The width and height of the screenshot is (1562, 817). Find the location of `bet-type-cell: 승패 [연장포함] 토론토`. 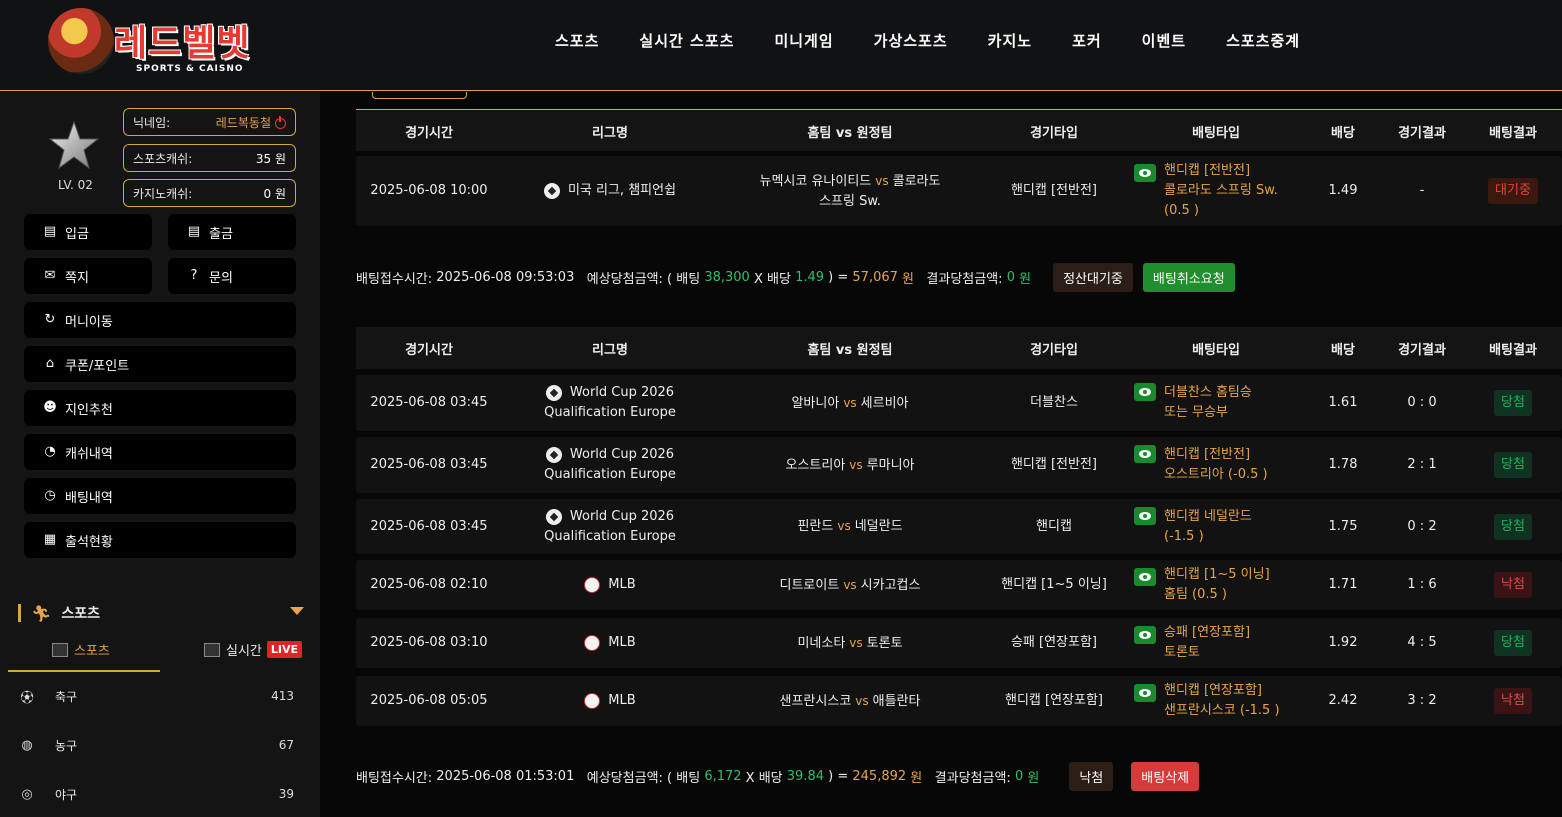

bet-type-cell: 승패 [연장포함] 토론토 is located at coordinates (1216, 643).